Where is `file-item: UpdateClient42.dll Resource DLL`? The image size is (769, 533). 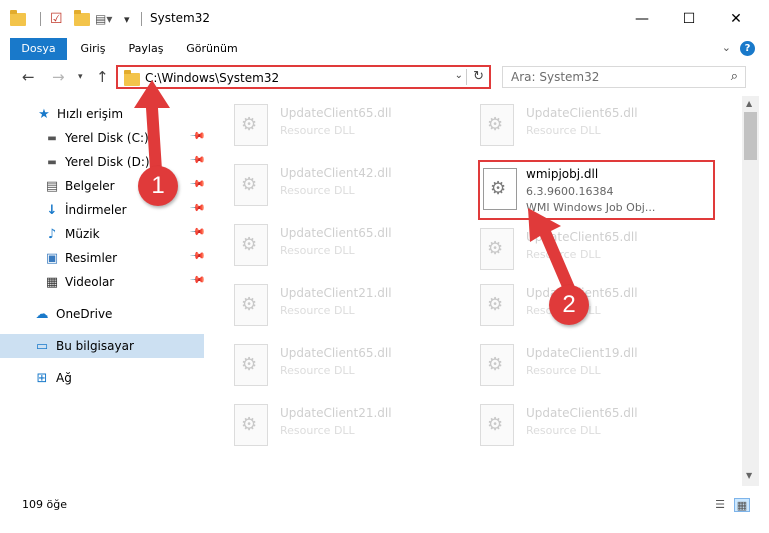 file-item: UpdateClient42.dll Resource DLL is located at coordinates (326, 186).